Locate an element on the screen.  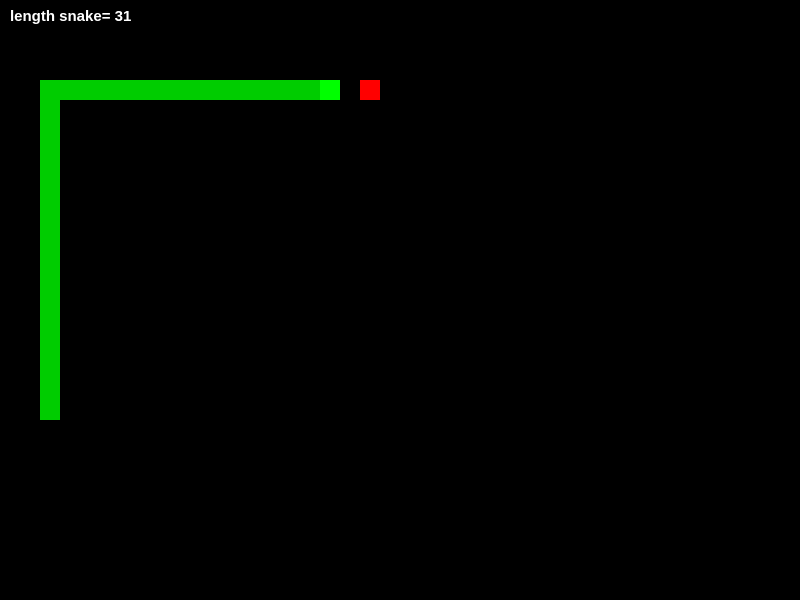
score-prefix: length snake= is located at coordinates (60, 16).